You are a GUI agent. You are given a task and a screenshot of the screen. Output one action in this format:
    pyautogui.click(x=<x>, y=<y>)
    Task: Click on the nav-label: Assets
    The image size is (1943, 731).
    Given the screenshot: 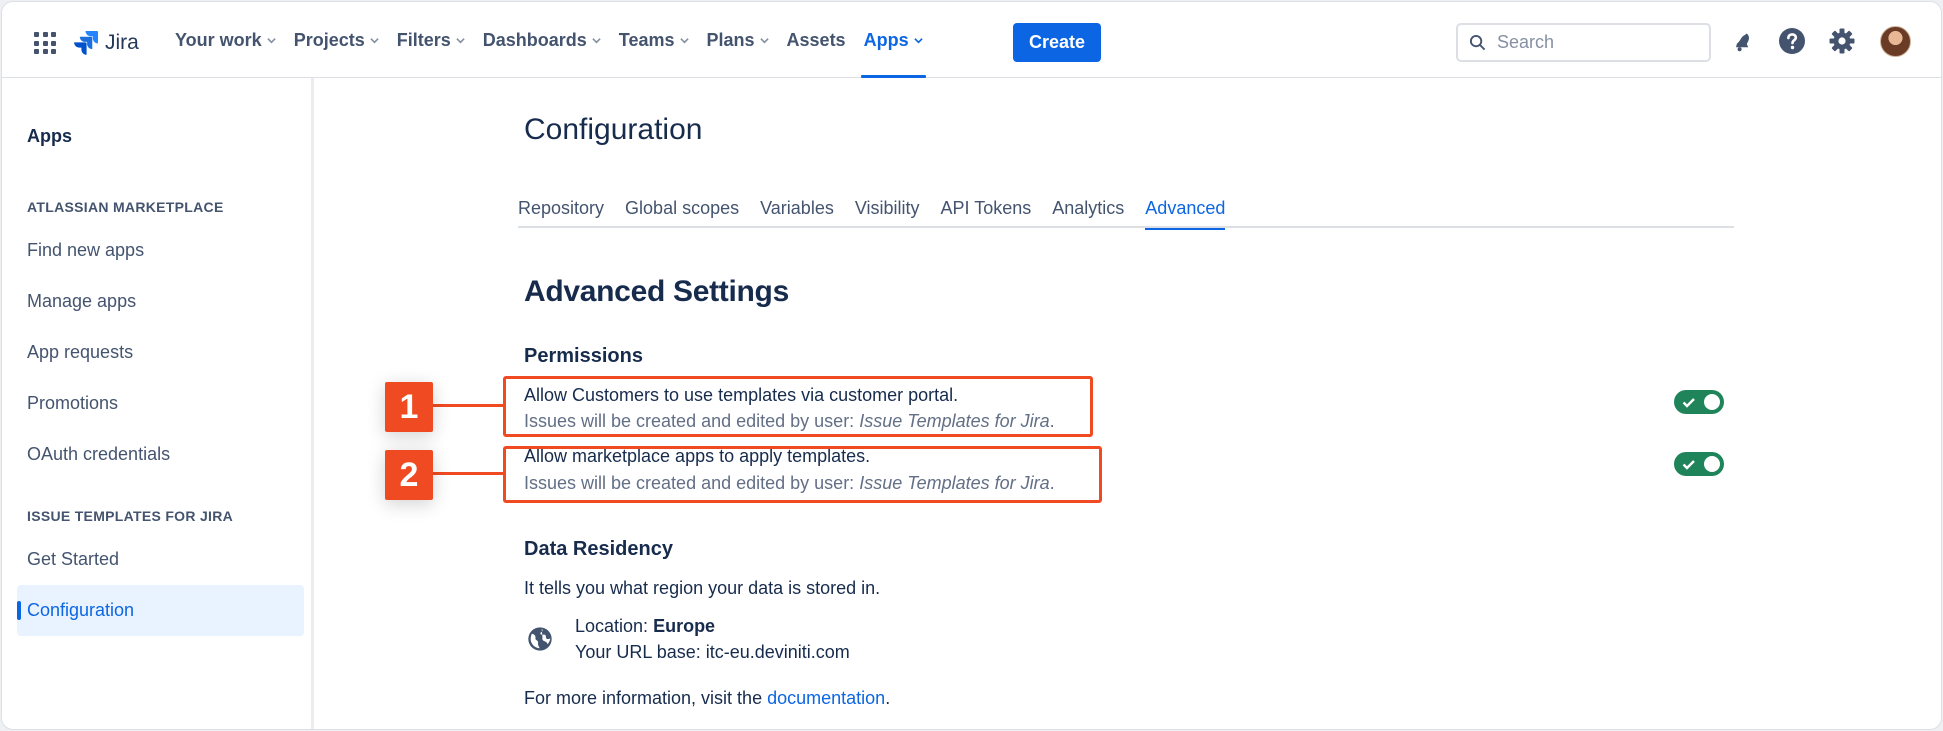 What is the action you would take?
    pyautogui.click(x=816, y=39)
    